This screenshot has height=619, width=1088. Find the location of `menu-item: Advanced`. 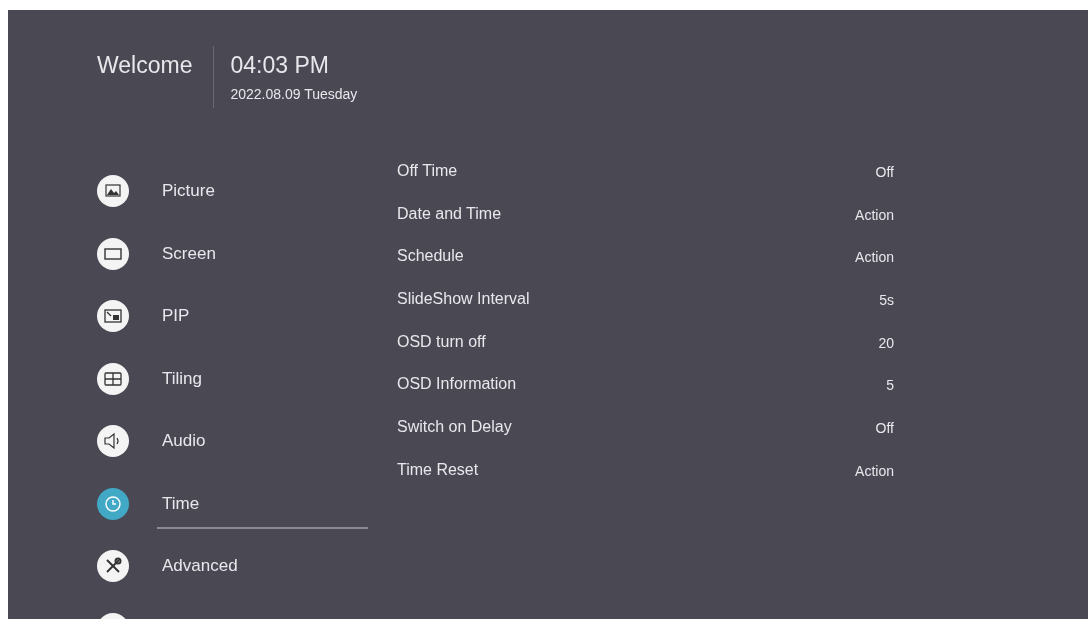

menu-item: Advanced is located at coordinates (200, 566).